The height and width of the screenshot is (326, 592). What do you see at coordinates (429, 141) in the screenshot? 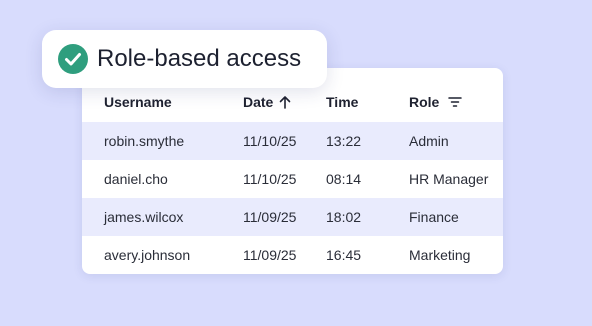
I see `cell-role: Admin` at bounding box center [429, 141].